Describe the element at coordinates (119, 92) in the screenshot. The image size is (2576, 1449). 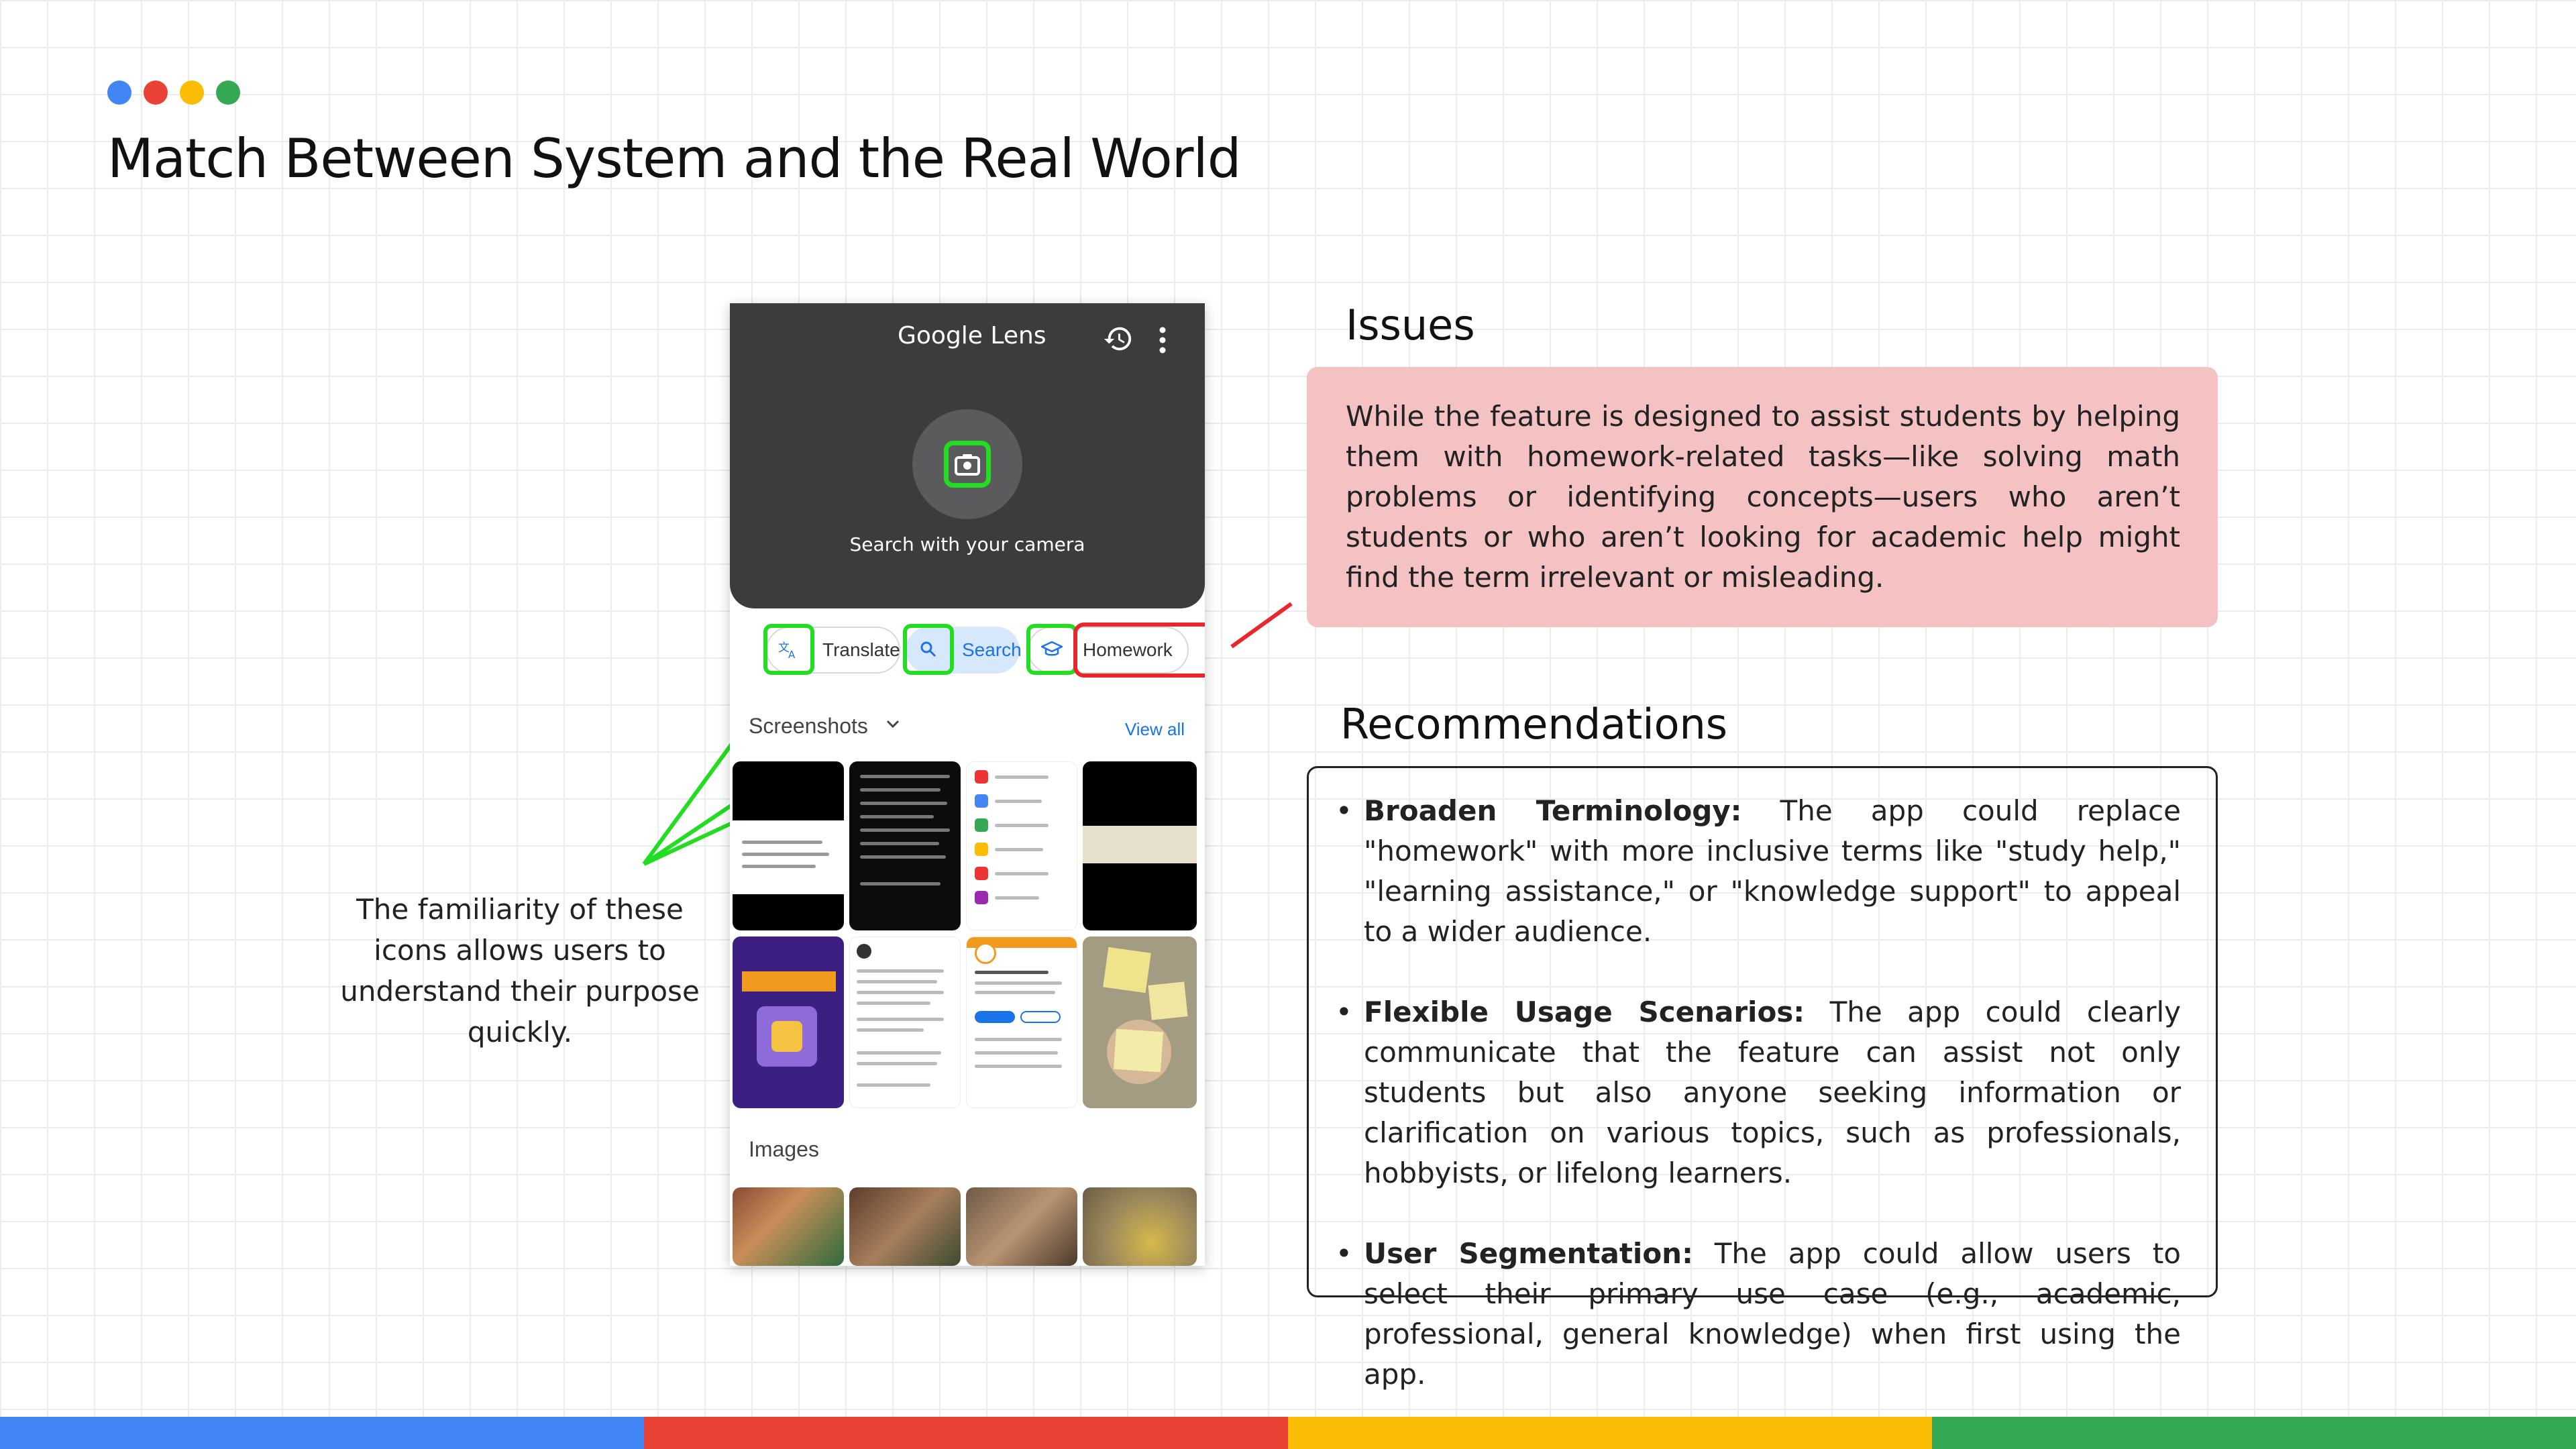
I see `blue-dot` at that location.